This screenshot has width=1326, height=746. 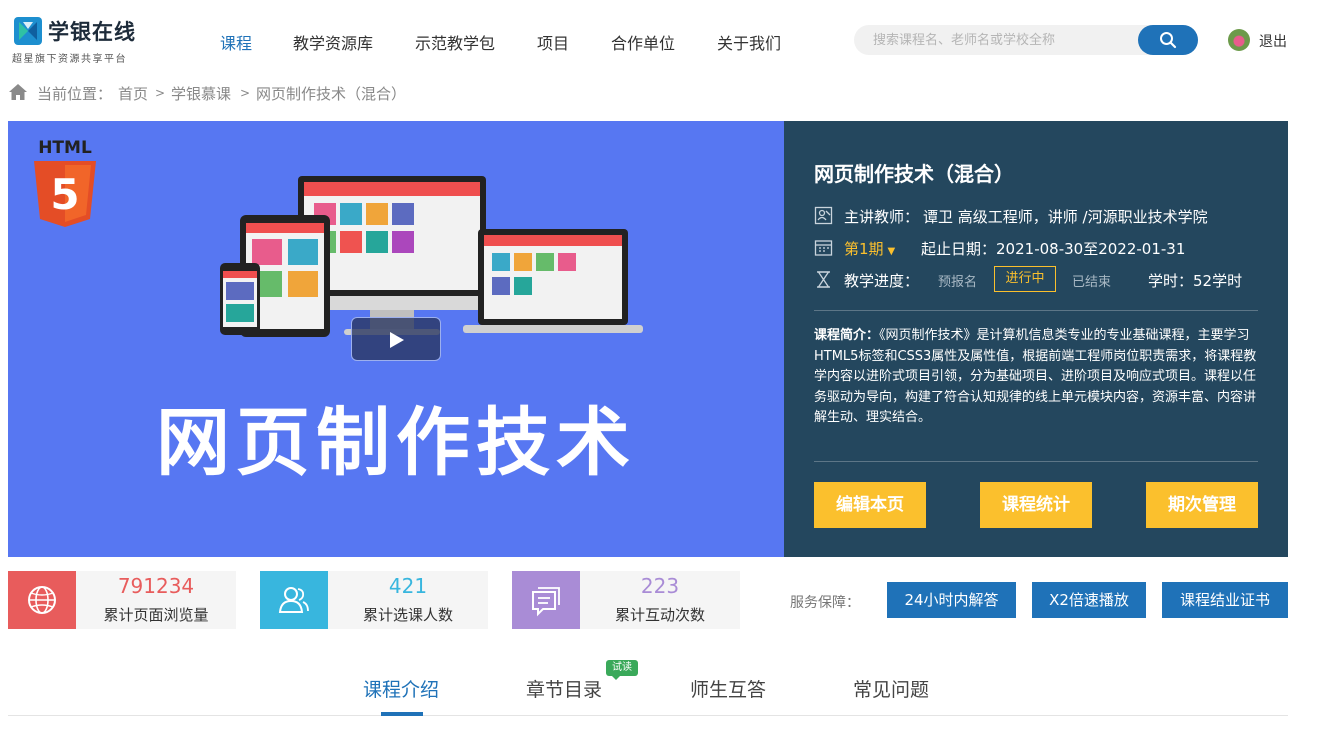 What do you see at coordinates (659, 615) in the screenshot?
I see `stat-label: 累计互动次数` at bounding box center [659, 615].